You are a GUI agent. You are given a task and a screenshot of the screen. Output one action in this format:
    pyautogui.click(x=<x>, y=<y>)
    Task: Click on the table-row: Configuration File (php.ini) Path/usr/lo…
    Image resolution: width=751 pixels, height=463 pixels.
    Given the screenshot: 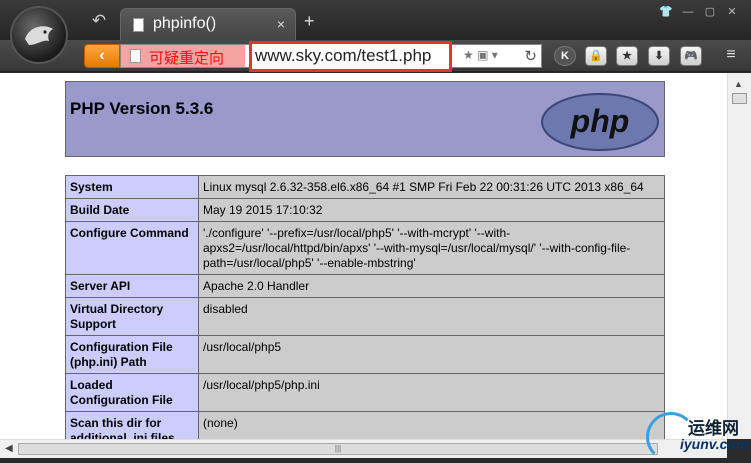 What is the action you would take?
    pyautogui.click(x=365, y=354)
    